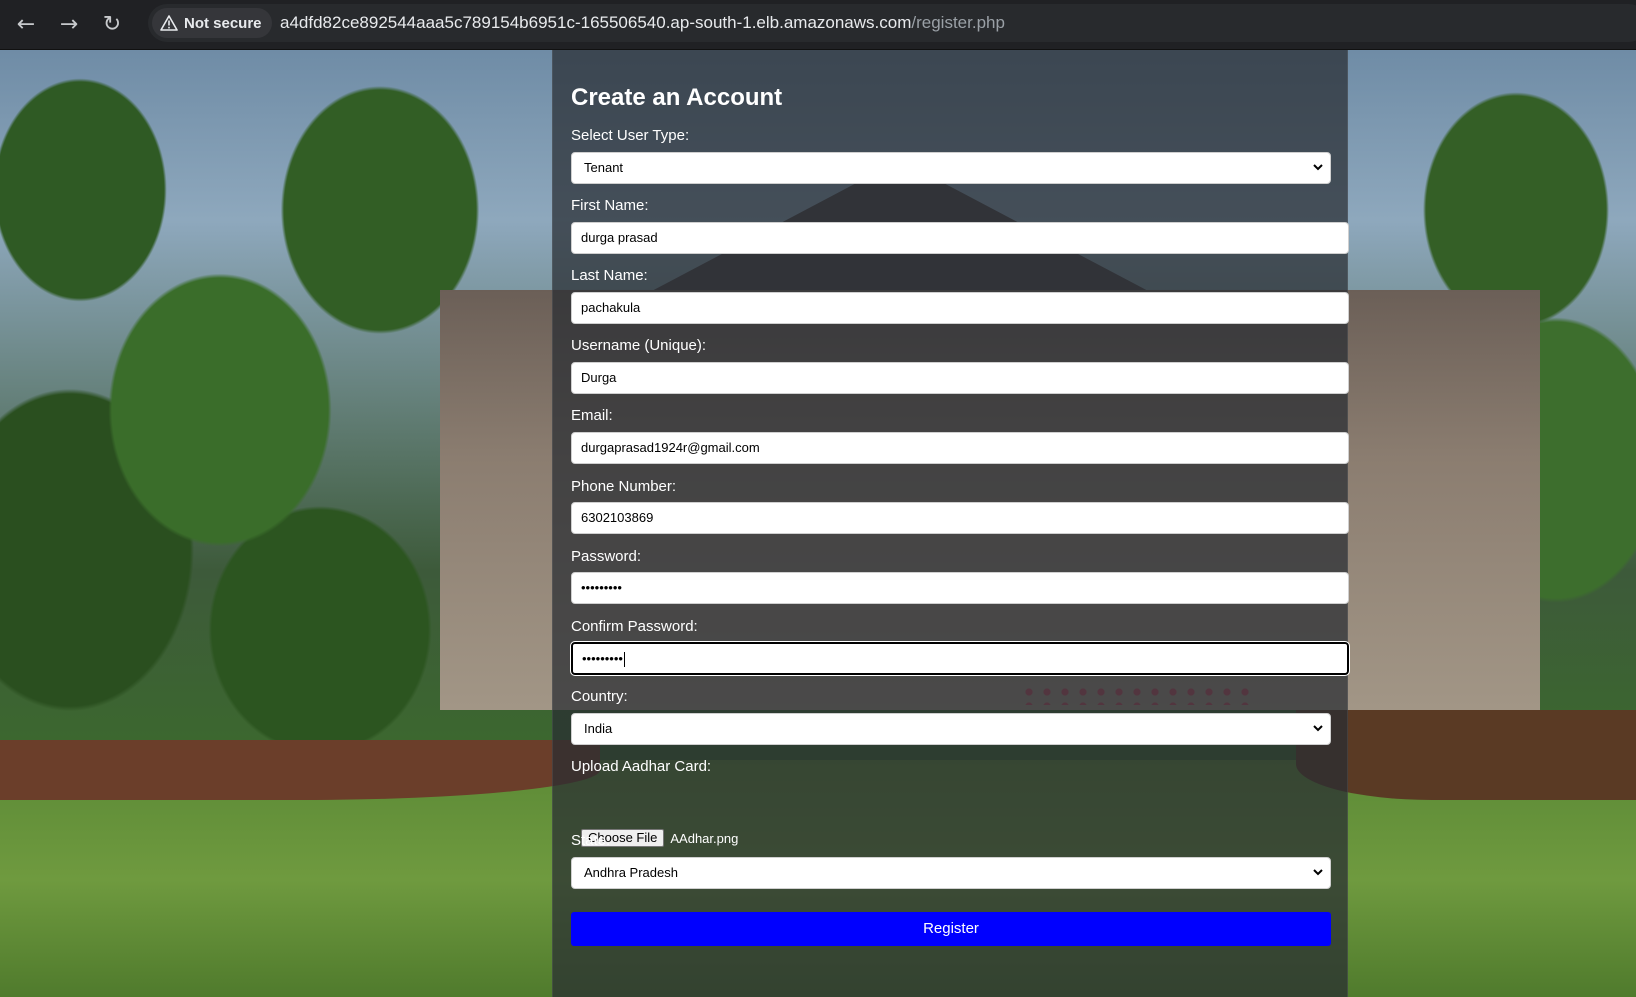 This screenshot has width=1636, height=997. Describe the element at coordinates (611, 307) in the screenshot. I see `last-name-value: pachakula` at that location.